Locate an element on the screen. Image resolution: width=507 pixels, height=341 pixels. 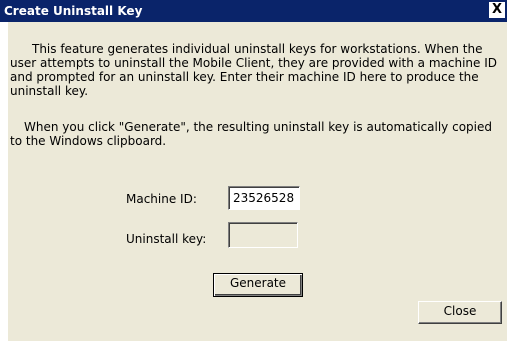
close-icon: X is located at coordinates (497, 10).